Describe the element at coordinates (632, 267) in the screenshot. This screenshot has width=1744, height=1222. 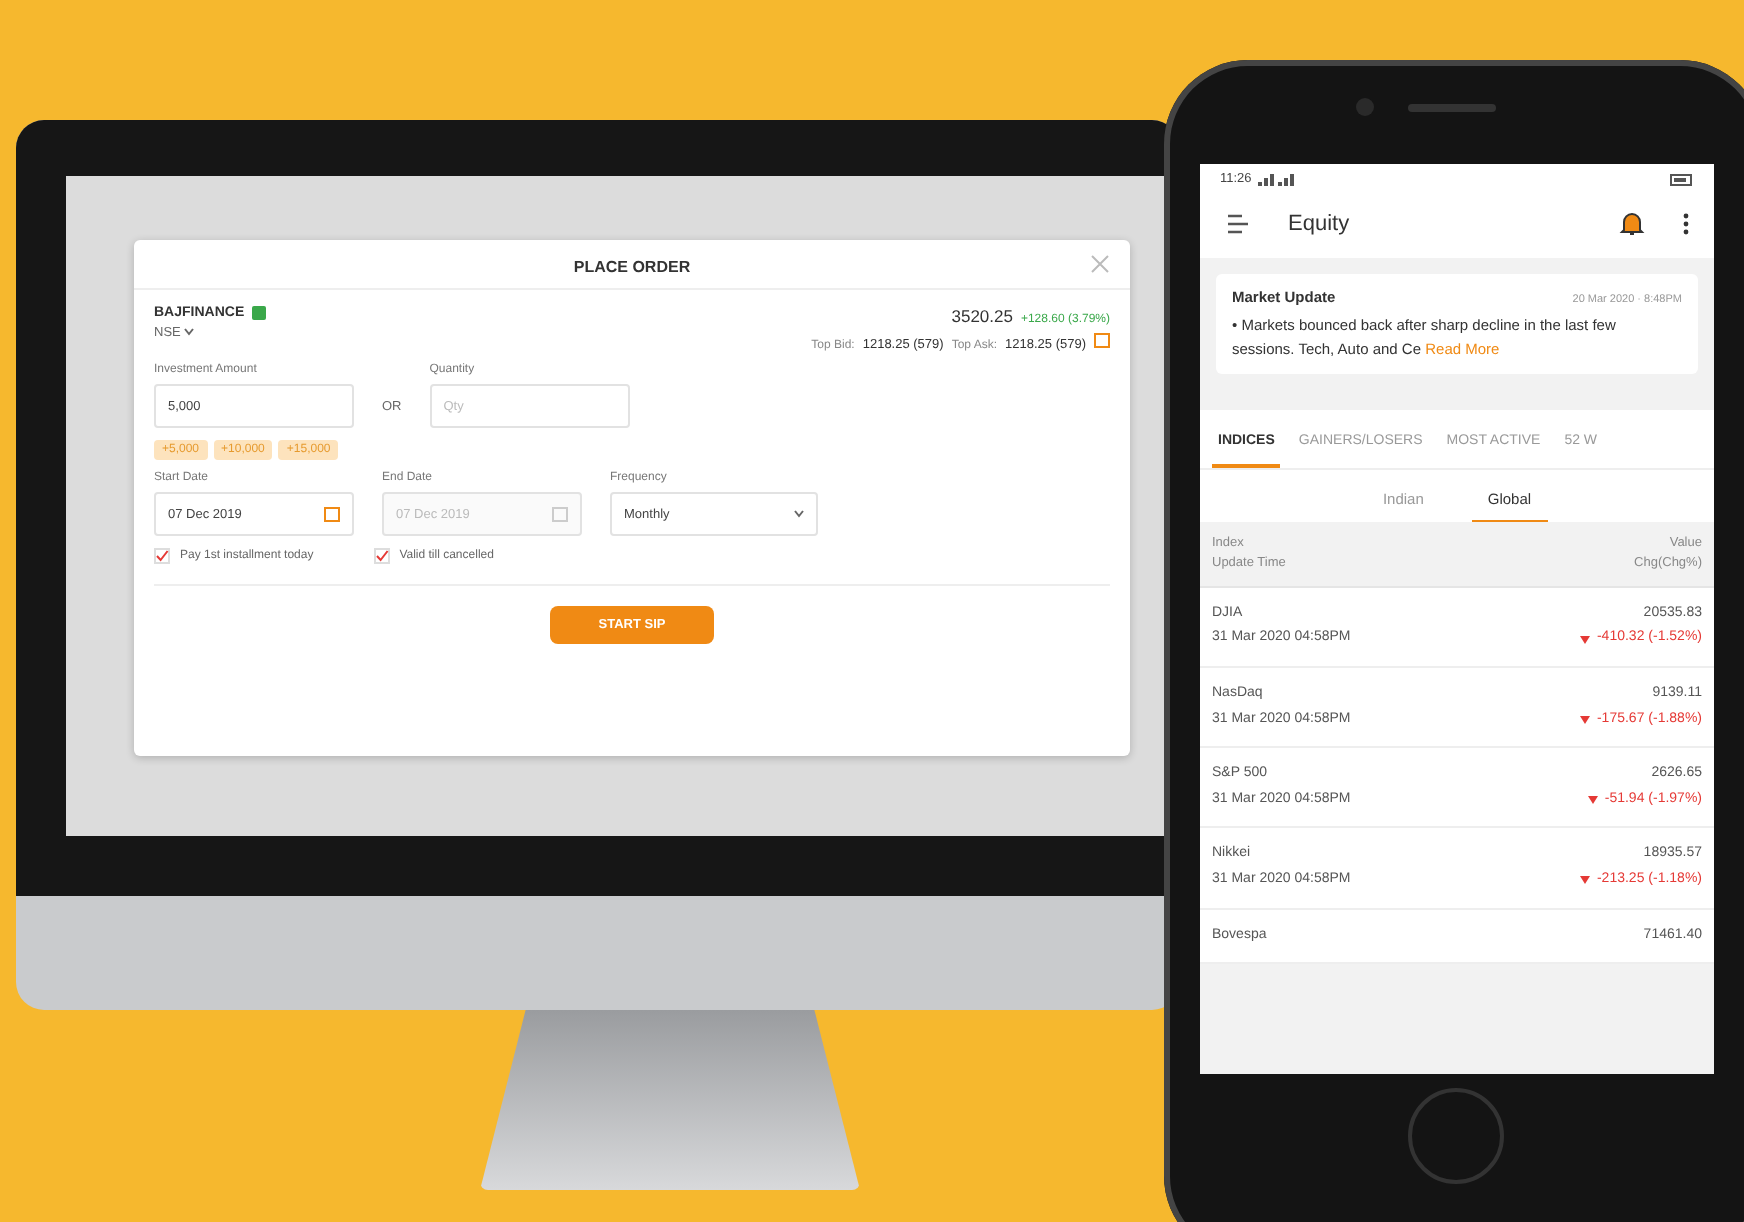
I see `dialog-title: PLACE ORDER` at that location.